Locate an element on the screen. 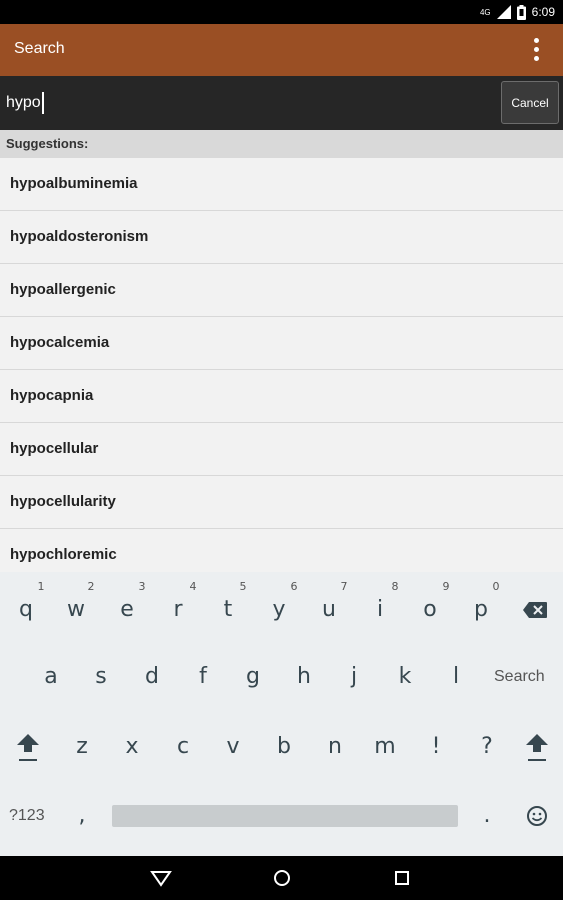 Image resolution: width=563 pixels, height=900 pixels. key-period: . is located at coordinates (487, 816).